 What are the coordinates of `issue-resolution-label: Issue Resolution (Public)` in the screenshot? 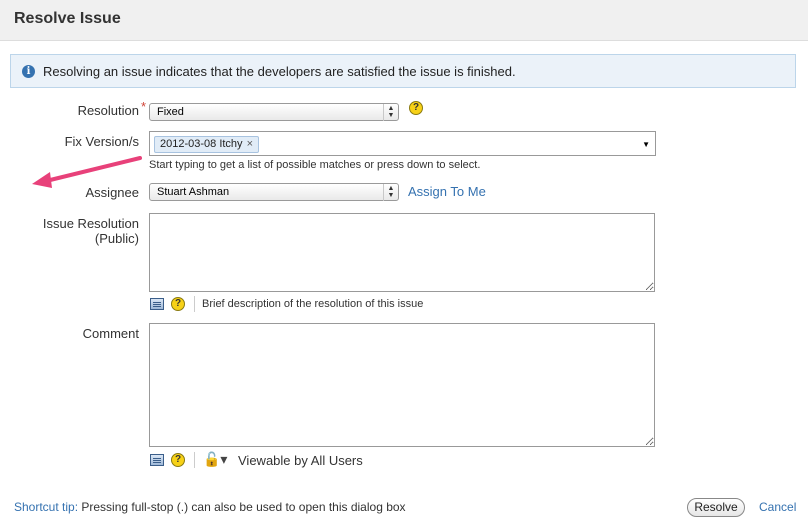 It's located at (91, 231).